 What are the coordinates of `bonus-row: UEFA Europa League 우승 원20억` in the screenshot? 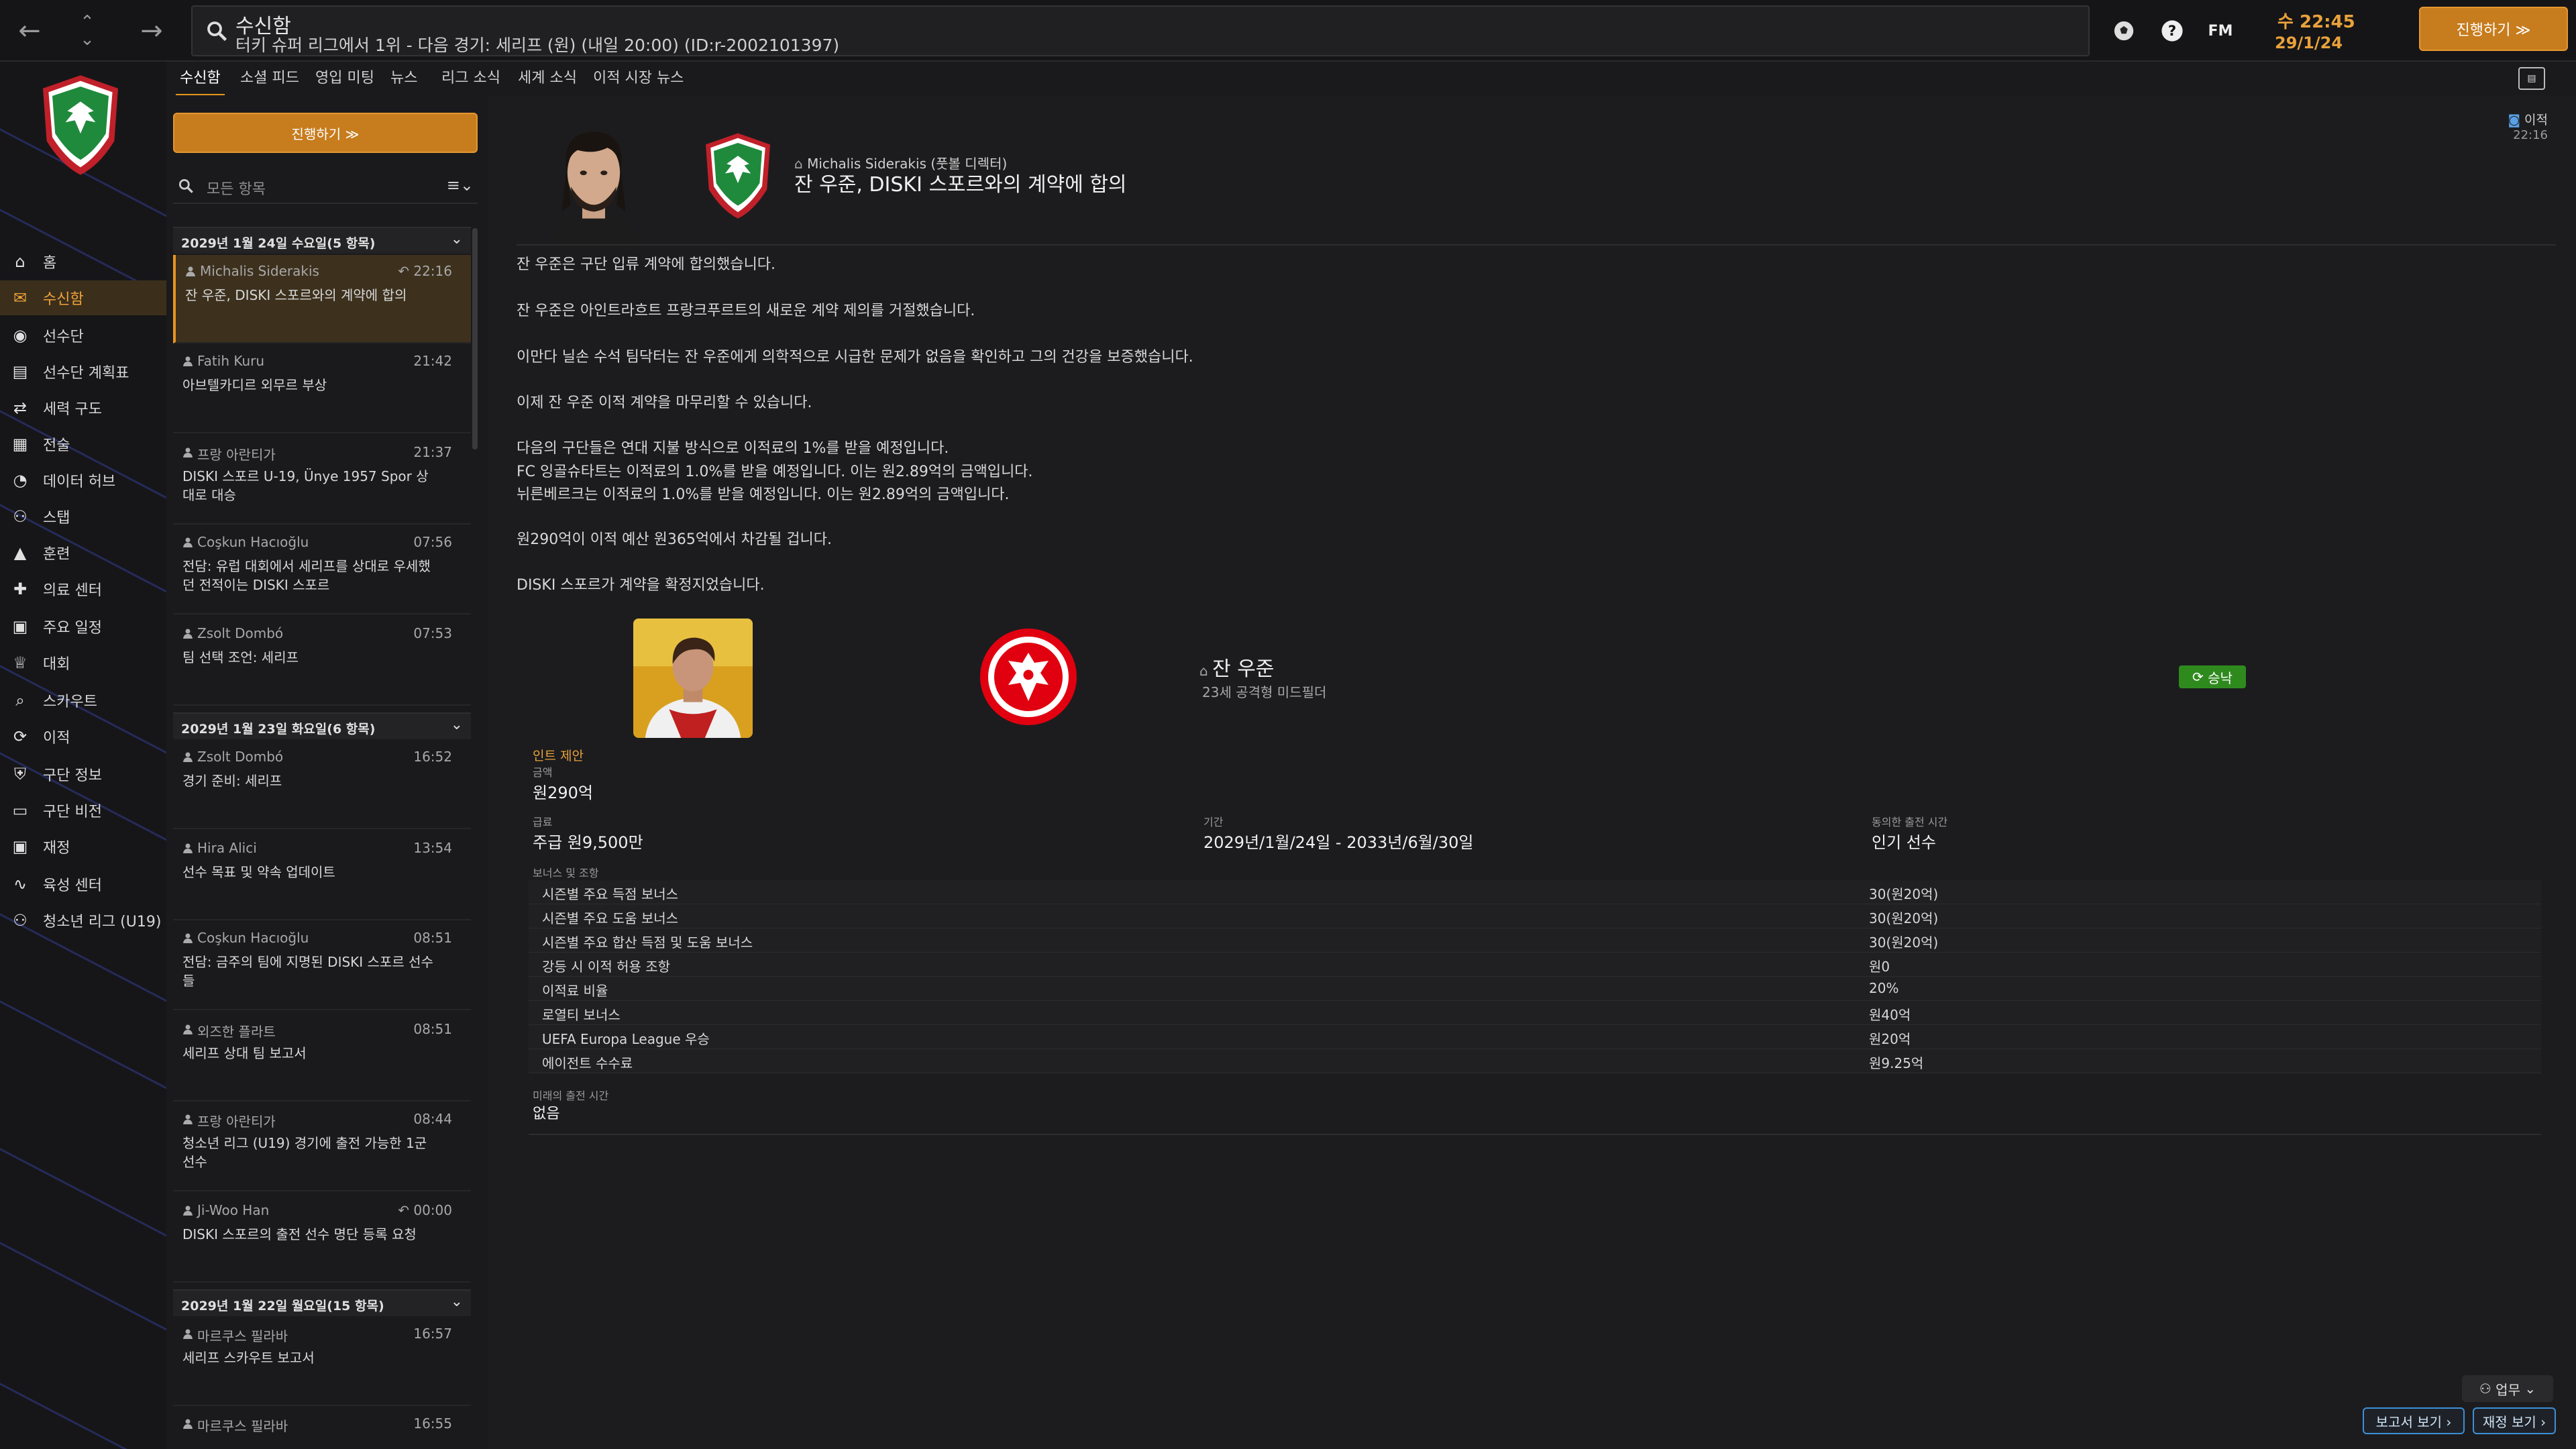 It's located at (1535, 1037).